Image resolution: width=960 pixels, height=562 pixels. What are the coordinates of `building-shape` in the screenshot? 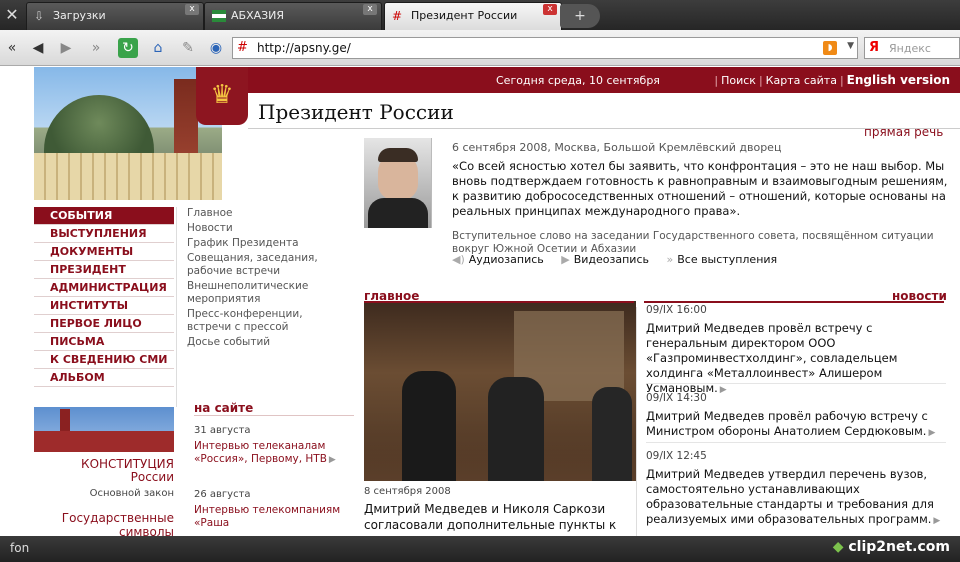 It's located at (128, 176).